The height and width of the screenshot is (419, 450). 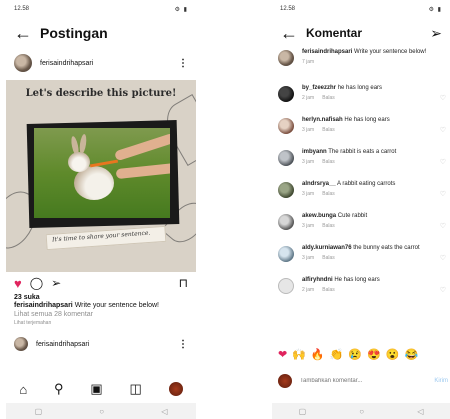 I want to click on comment-input, so click(x=350, y=381).